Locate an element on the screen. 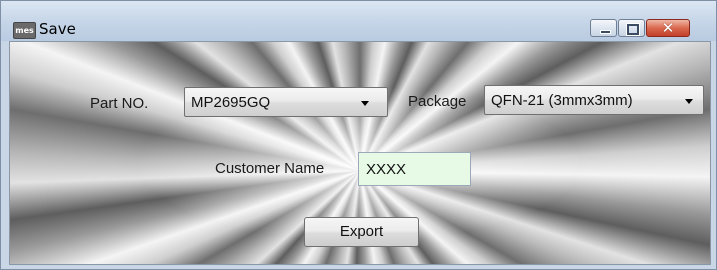 The image size is (717, 270). package-dropdown: QFN-21 (3mmx3mm) is located at coordinates (594, 100).